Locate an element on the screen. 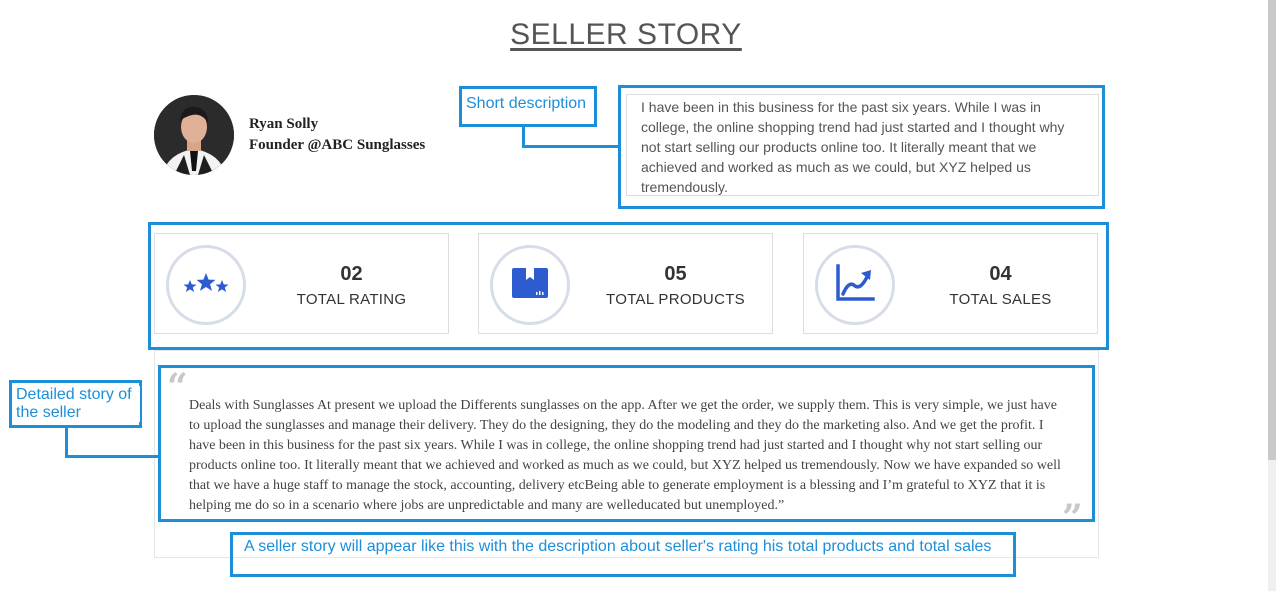 Image resolution: width=1276 pixels, height=591 pixels. annotation-label-short-description: Short description is located at coordinates (526, 104).